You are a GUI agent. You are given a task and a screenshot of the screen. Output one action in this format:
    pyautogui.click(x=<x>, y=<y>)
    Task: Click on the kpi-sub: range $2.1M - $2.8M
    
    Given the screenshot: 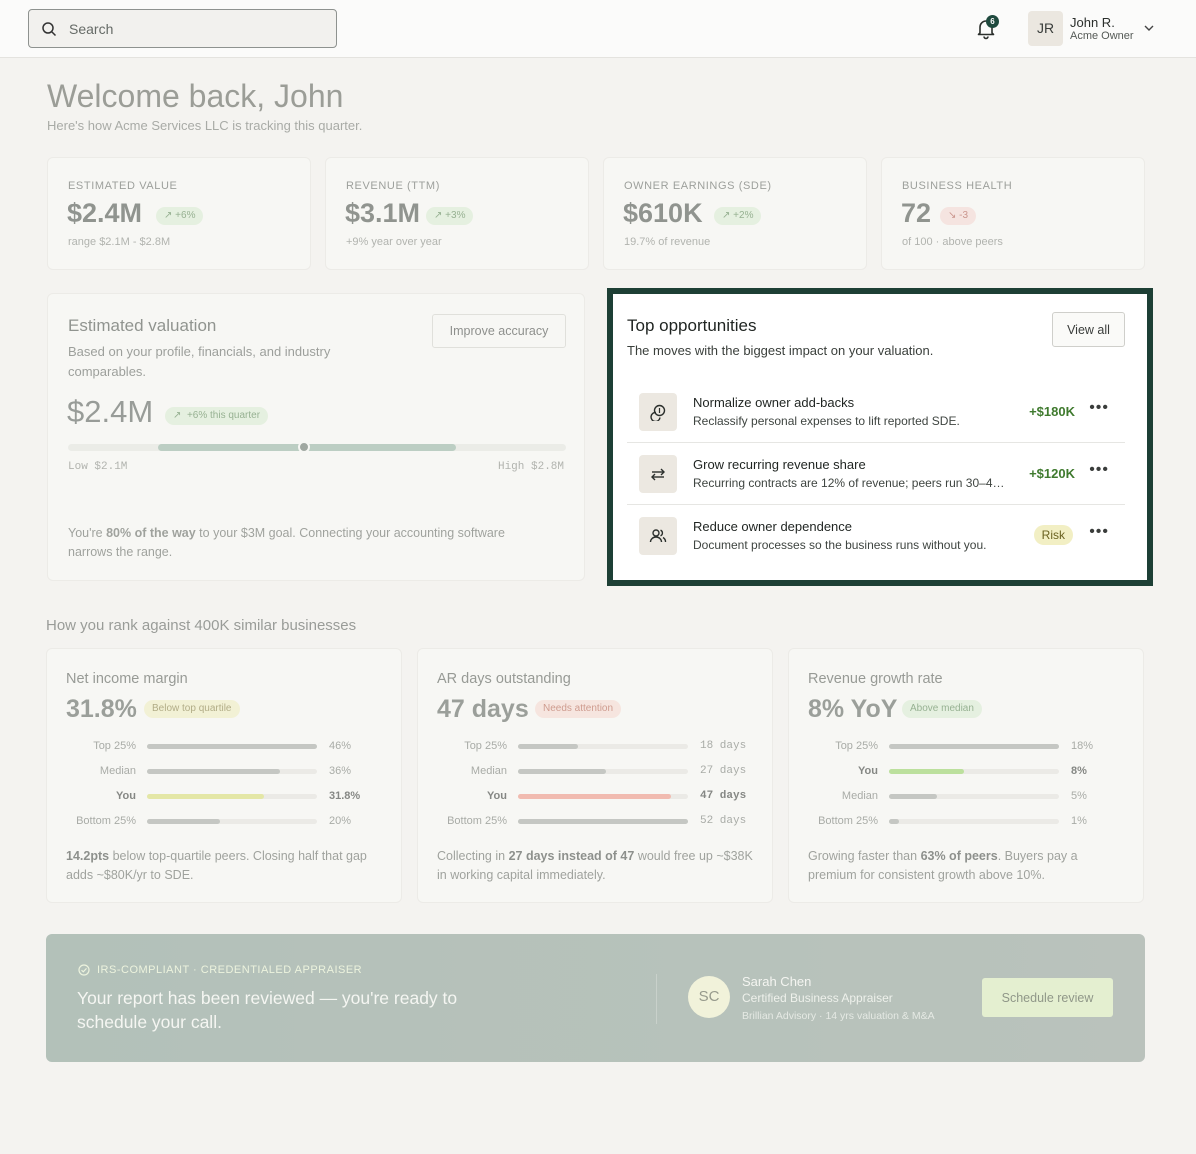 What is the action you would take?
    pyautogui.click(x=119, y=242)
    